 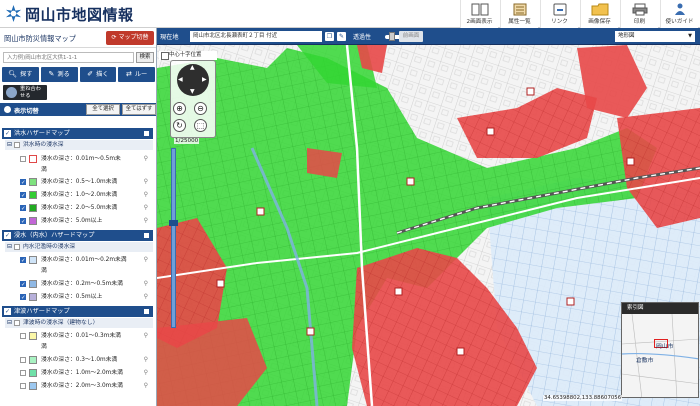 I want to click on section-tsunami: 津波ハザードマップ, so click(x=77, y=311).